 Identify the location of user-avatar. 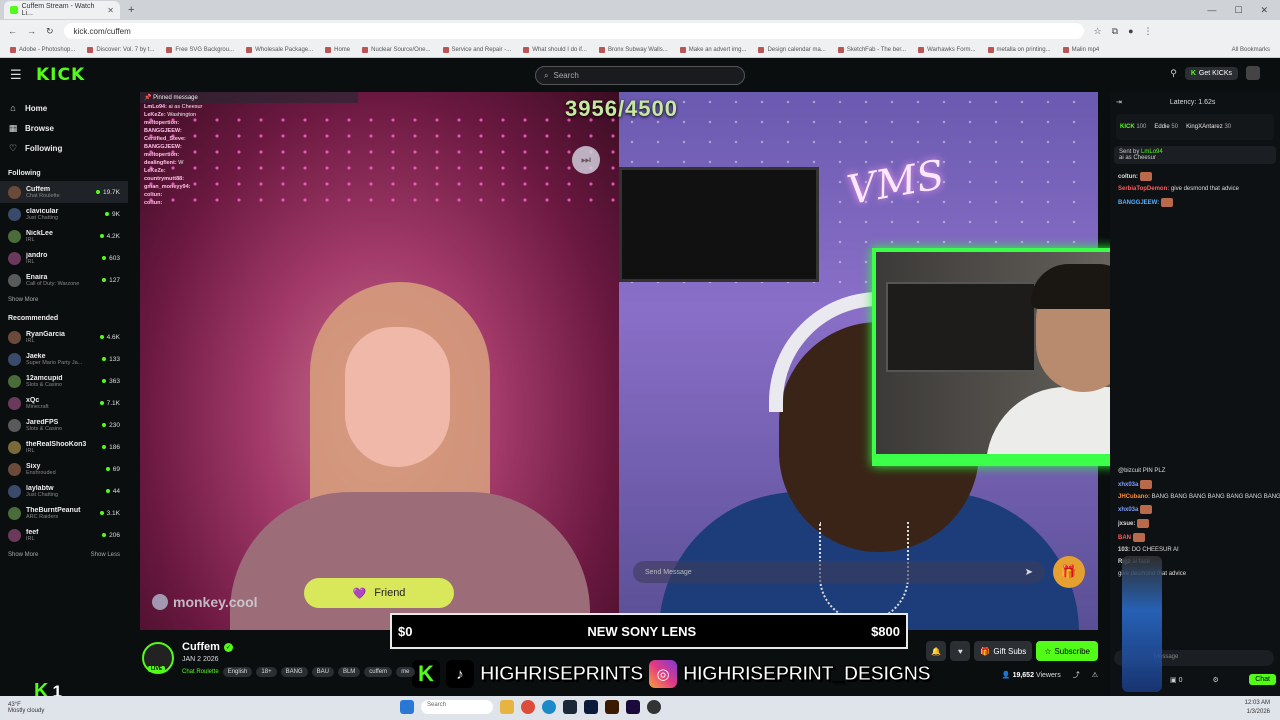
(1253, 73).